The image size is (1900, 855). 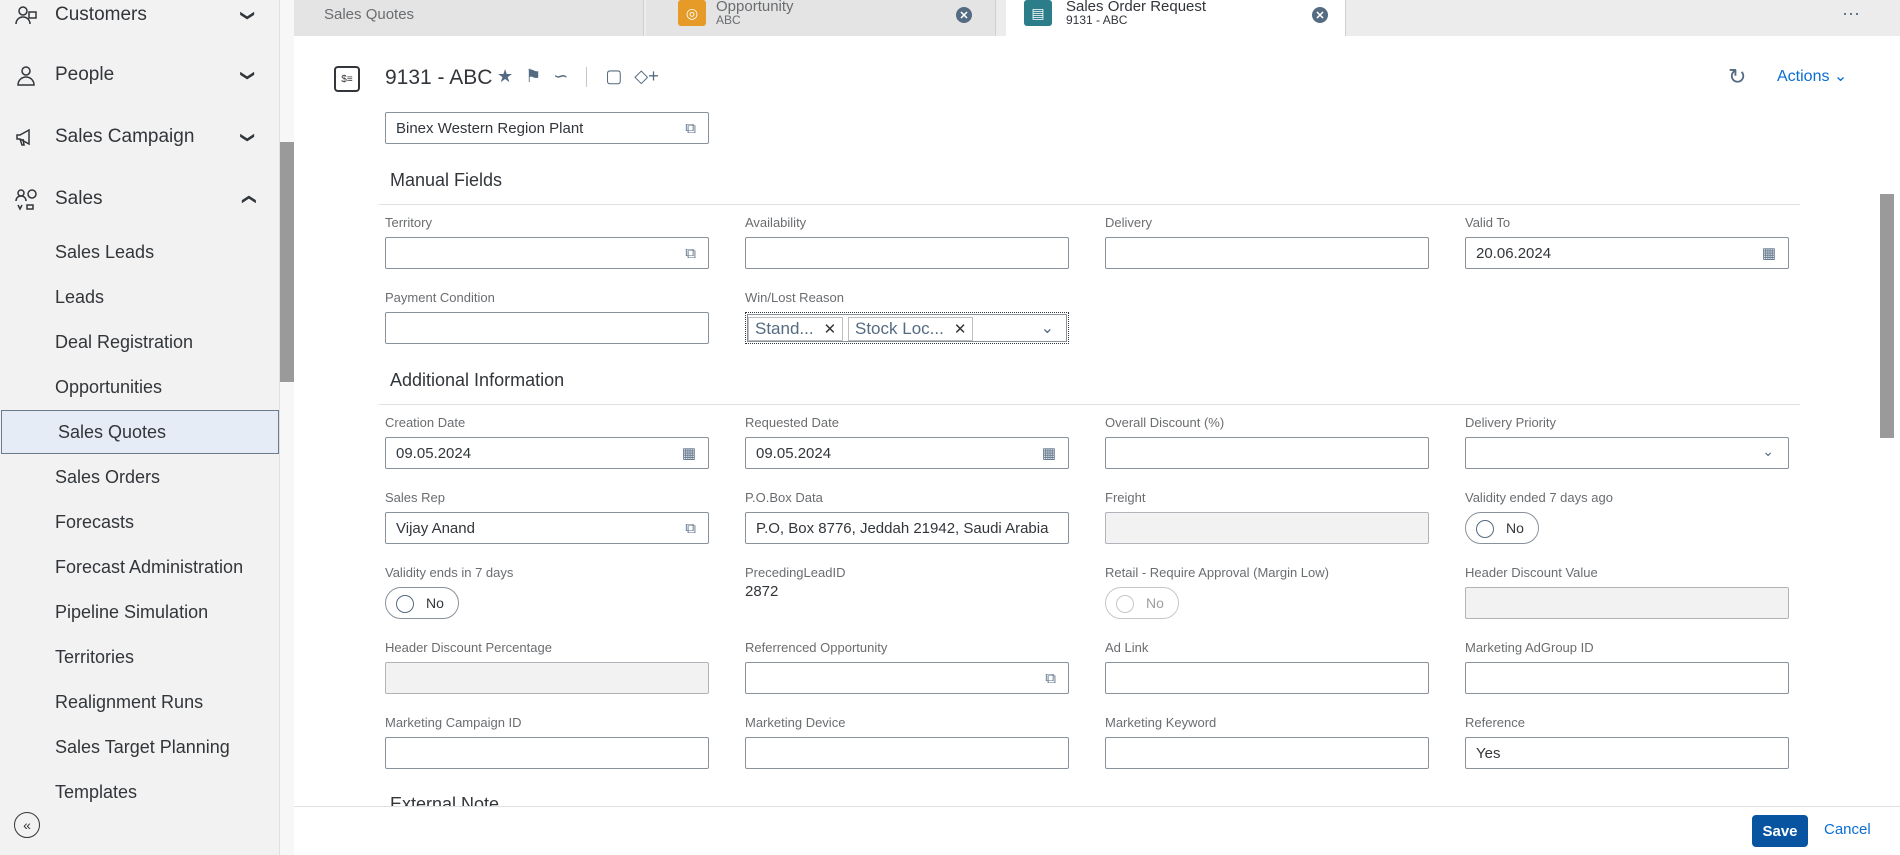 I want to click on nav-group-people: People ❯, so click(x=135, y=75).